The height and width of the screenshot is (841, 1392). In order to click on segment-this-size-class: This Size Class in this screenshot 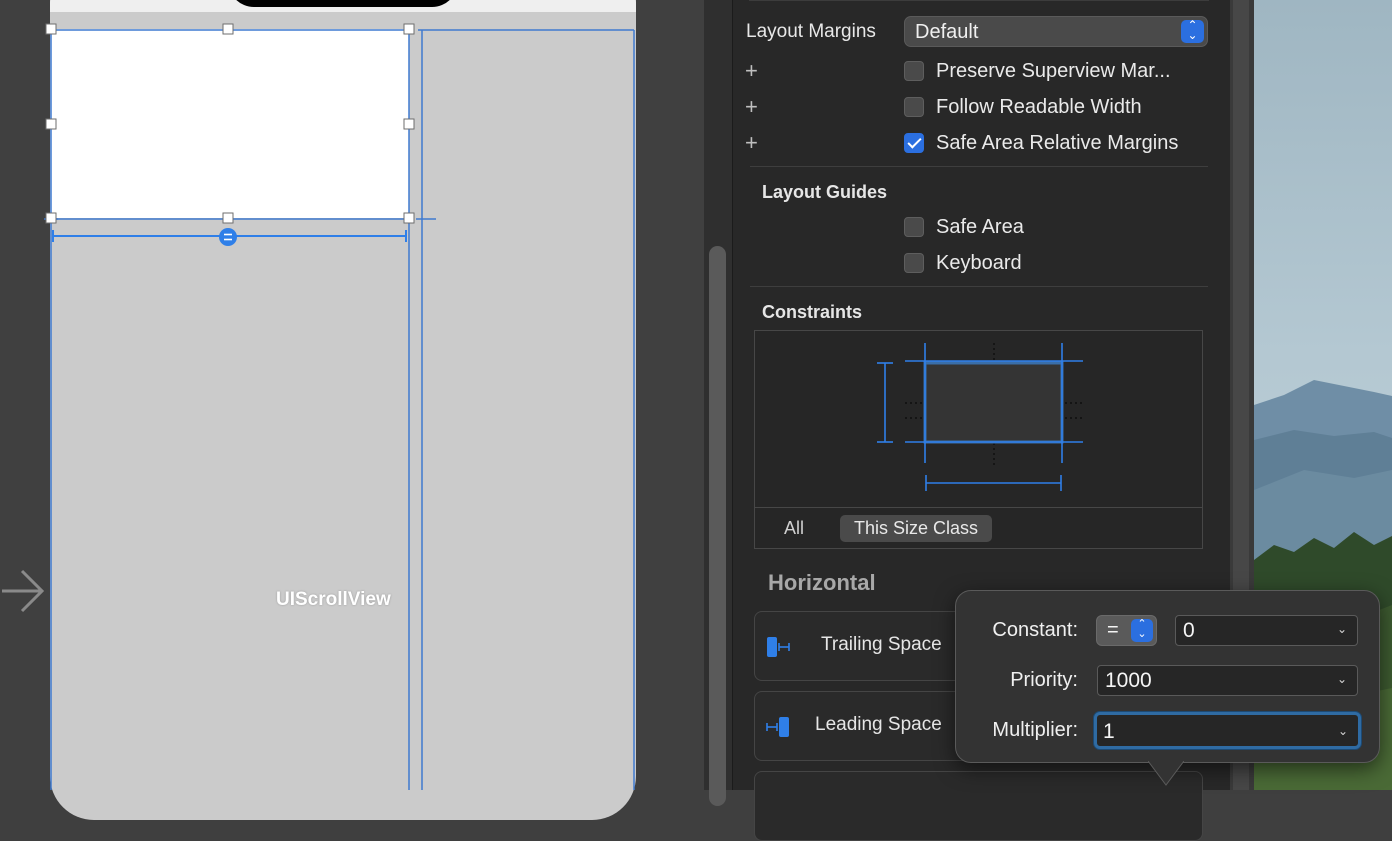, I will do `click(916, 528)`.